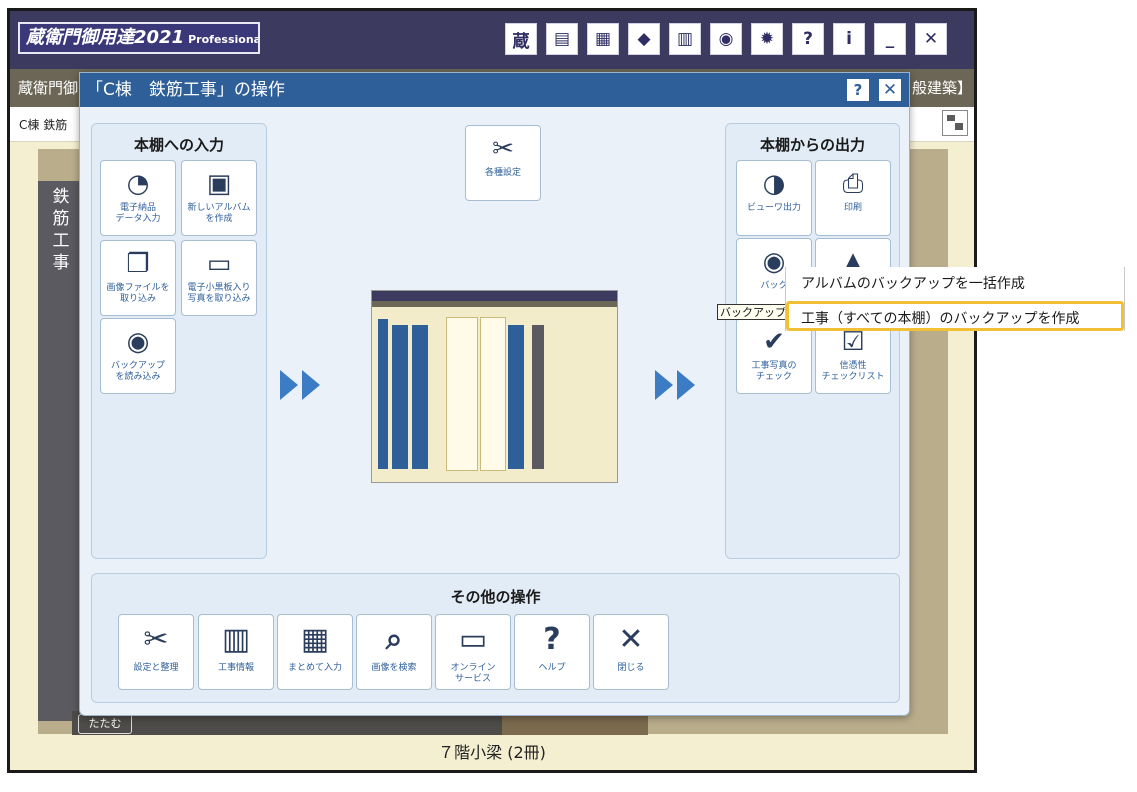  Describe the element at coordinates (138, 342) in the screenshot. I see `backup-load-icon: ◉` at that location.